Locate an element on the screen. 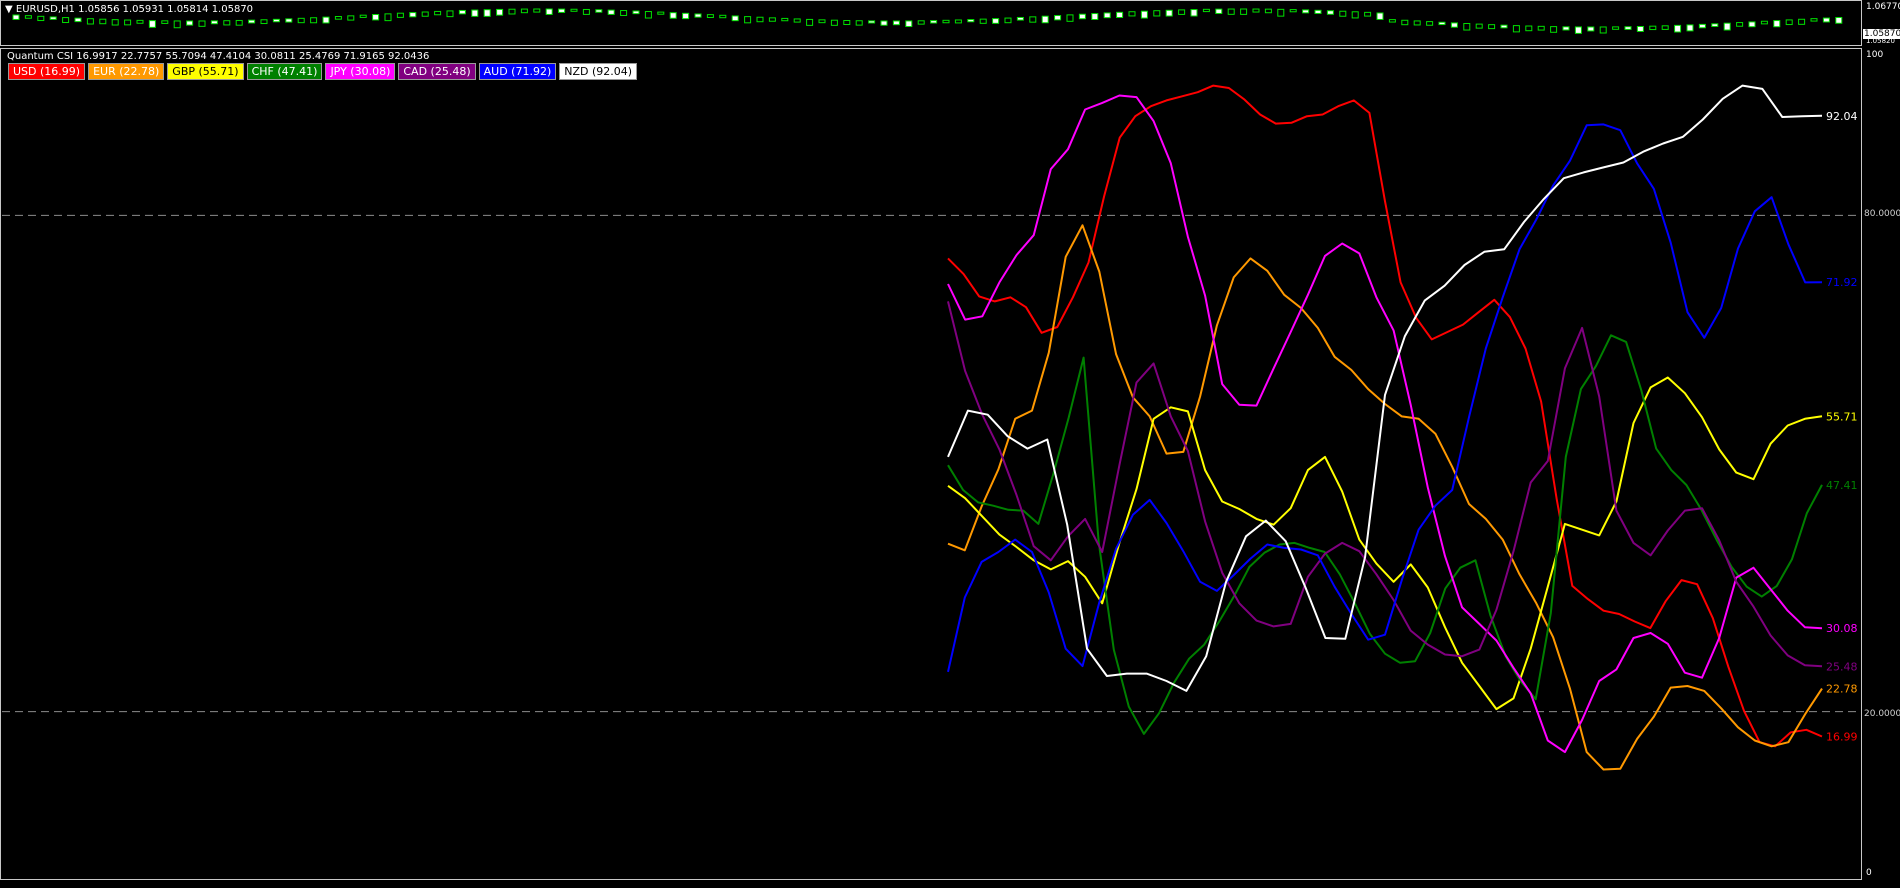 This screenshot has height=888, width=1900. series-end-label-chf: 47.41 is located at coordinates (1842, 485).